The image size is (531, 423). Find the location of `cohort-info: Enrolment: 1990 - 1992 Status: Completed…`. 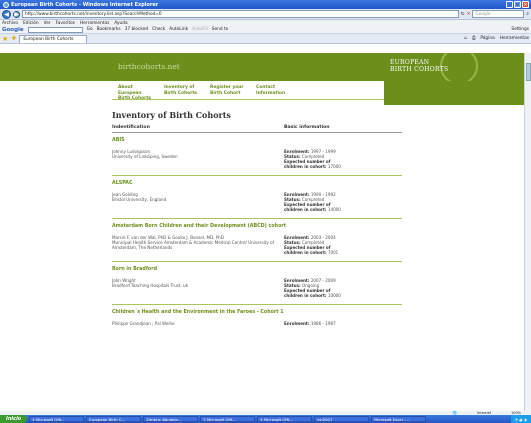

cohort-info: Enrolment: 1990 - 1992 Status: Completed… is located at coordinates (312, 202).